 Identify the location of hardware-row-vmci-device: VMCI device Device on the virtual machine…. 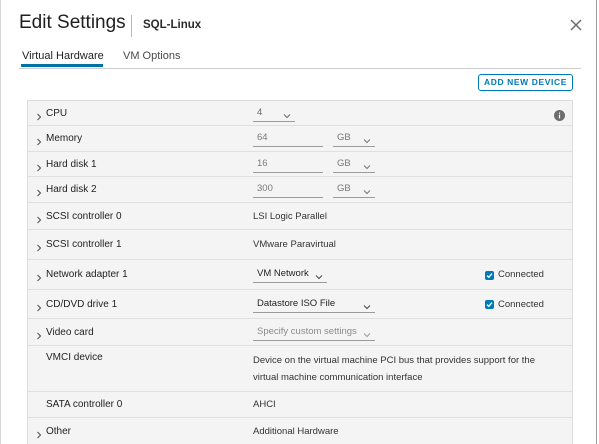
(300, 369).